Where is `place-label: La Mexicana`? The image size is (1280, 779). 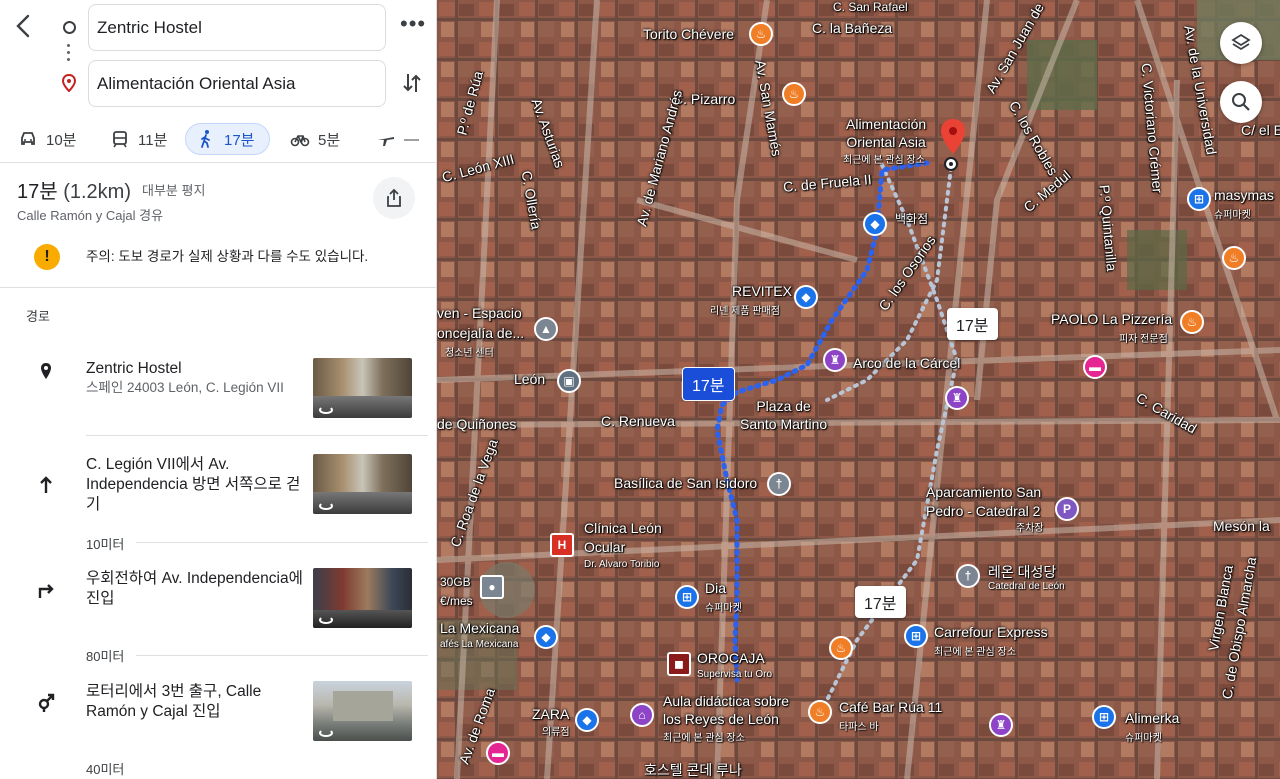
place-label: La Mexicana is located at coordinates (479, 628).